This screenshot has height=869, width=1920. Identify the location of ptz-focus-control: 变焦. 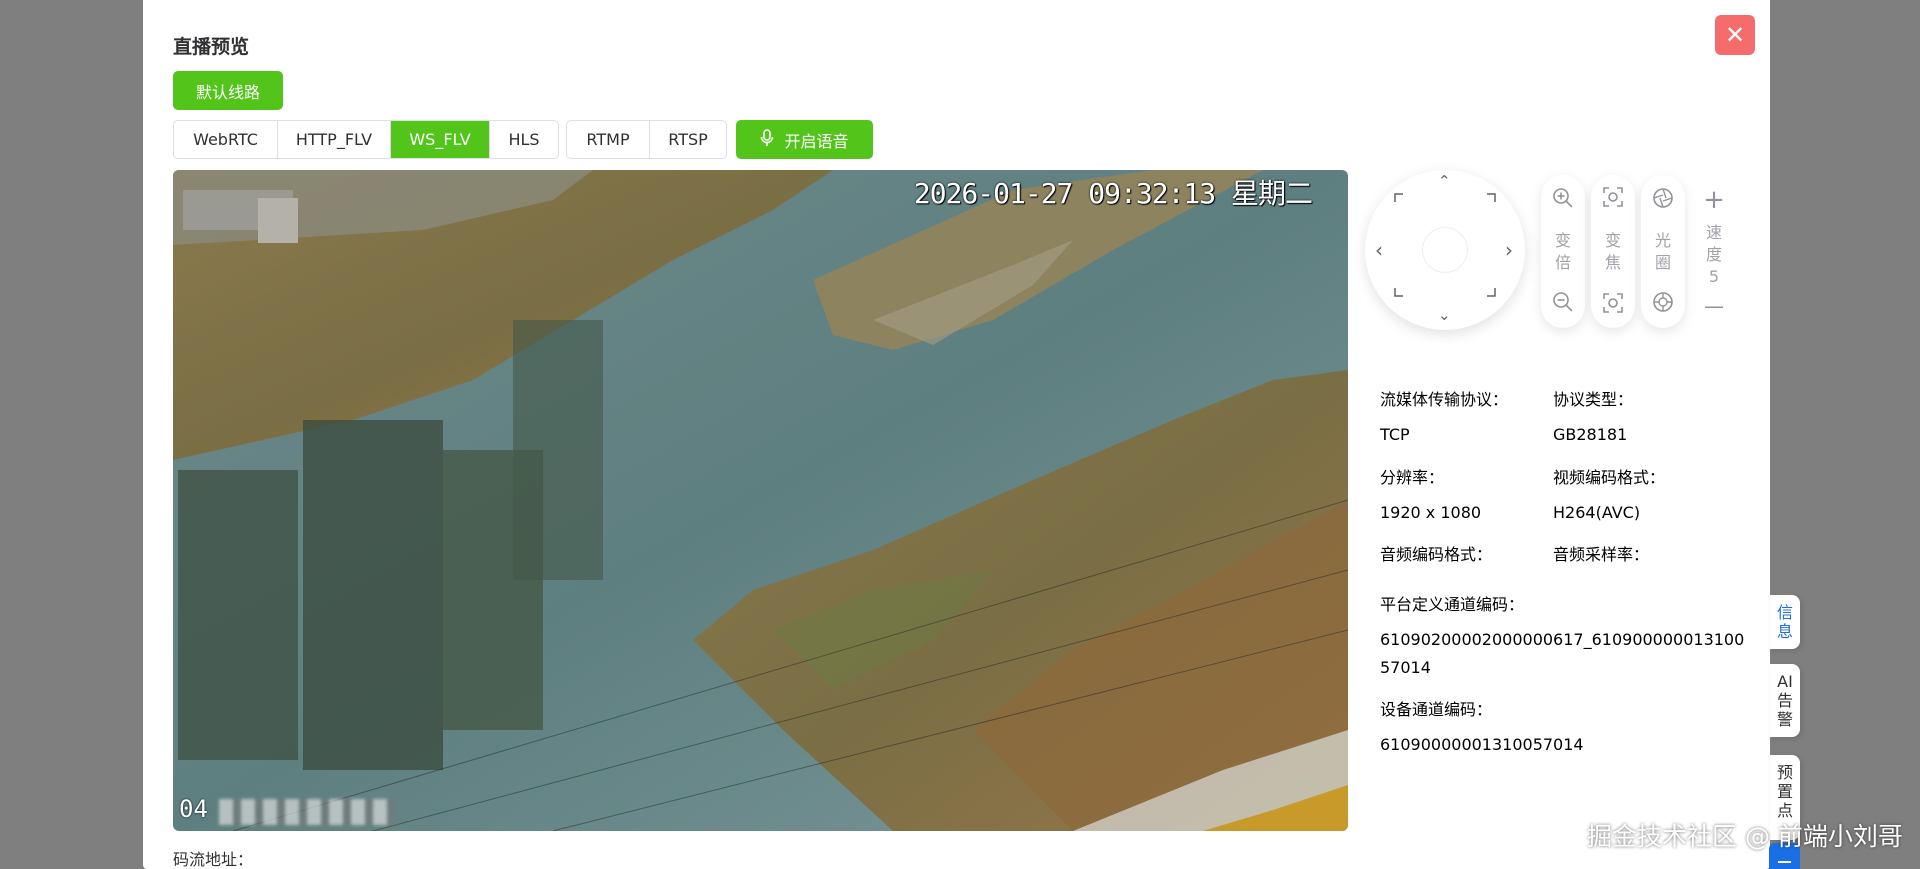
(1613, 251).